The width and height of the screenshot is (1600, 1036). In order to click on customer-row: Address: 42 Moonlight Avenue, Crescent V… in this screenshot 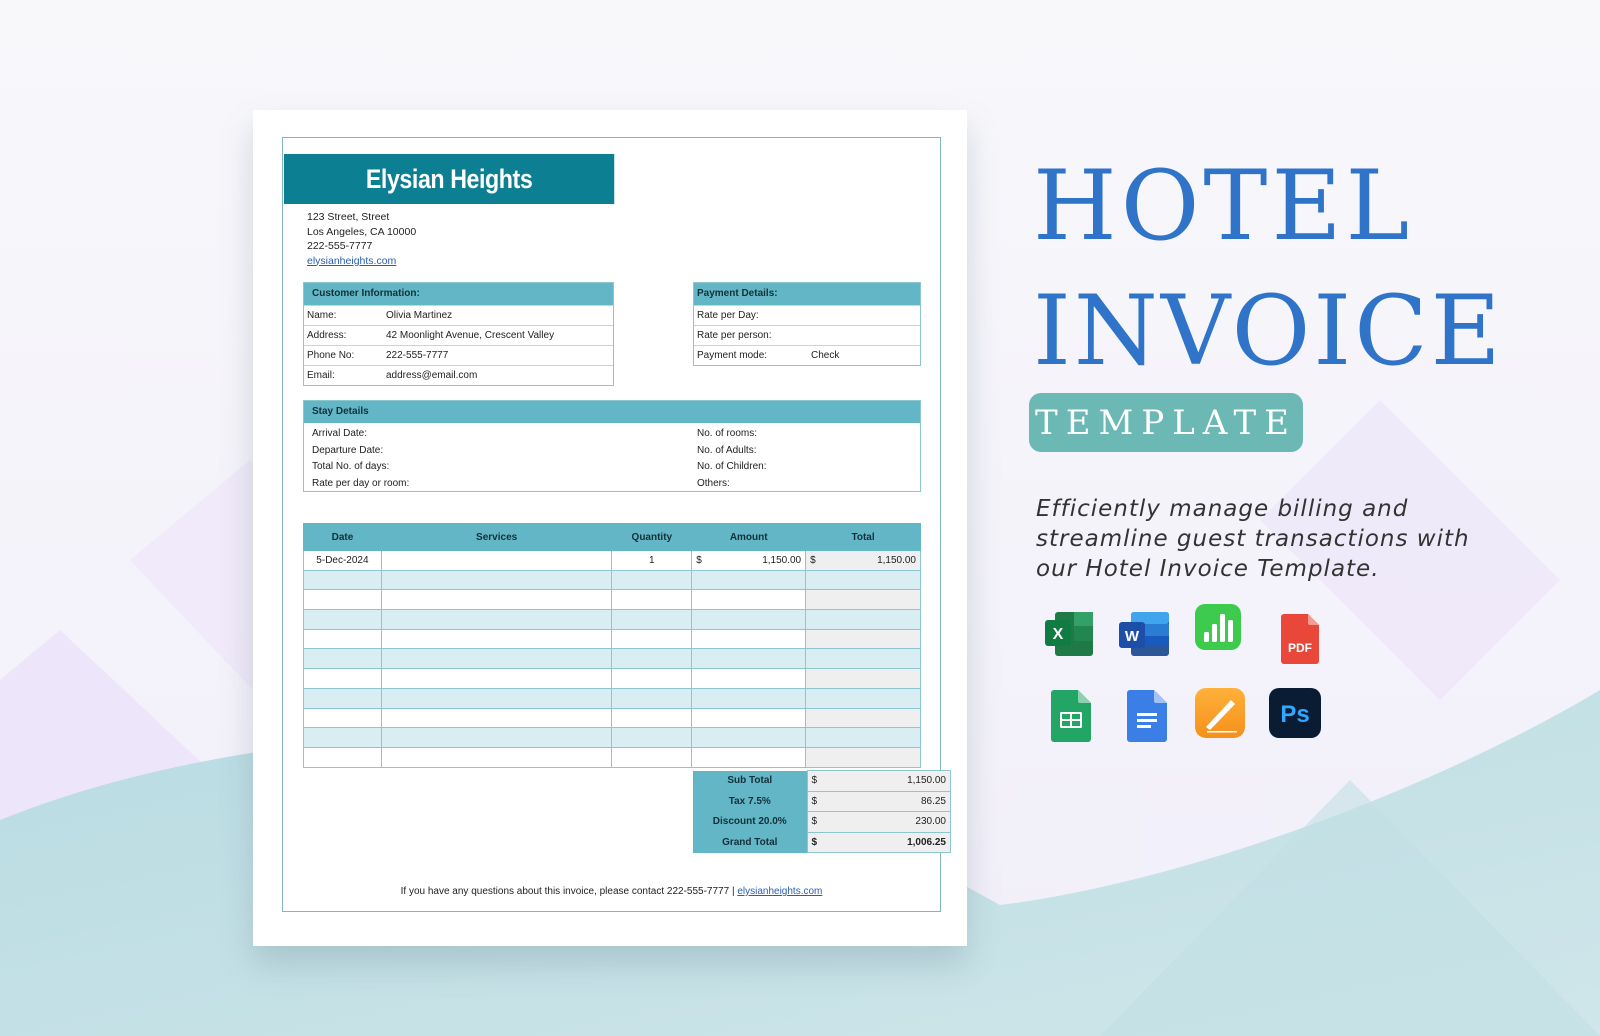, I will do `click(458, 335)`.